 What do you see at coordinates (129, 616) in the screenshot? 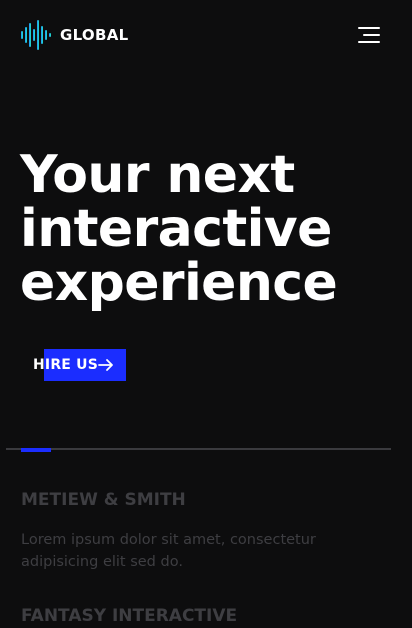
I see `entry-title: FANTASY INTERACTIVE` at bounding box center [129, 616].